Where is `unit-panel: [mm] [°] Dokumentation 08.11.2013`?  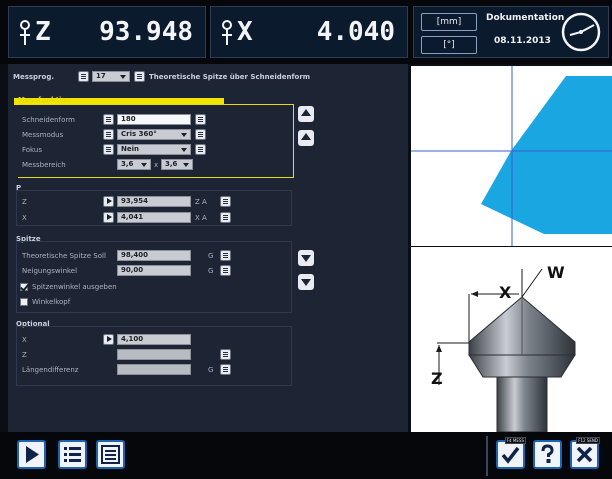 unit-panel: [mm] [°] Dokumentation 08.11.2013 is located at coordinates (511, 32).